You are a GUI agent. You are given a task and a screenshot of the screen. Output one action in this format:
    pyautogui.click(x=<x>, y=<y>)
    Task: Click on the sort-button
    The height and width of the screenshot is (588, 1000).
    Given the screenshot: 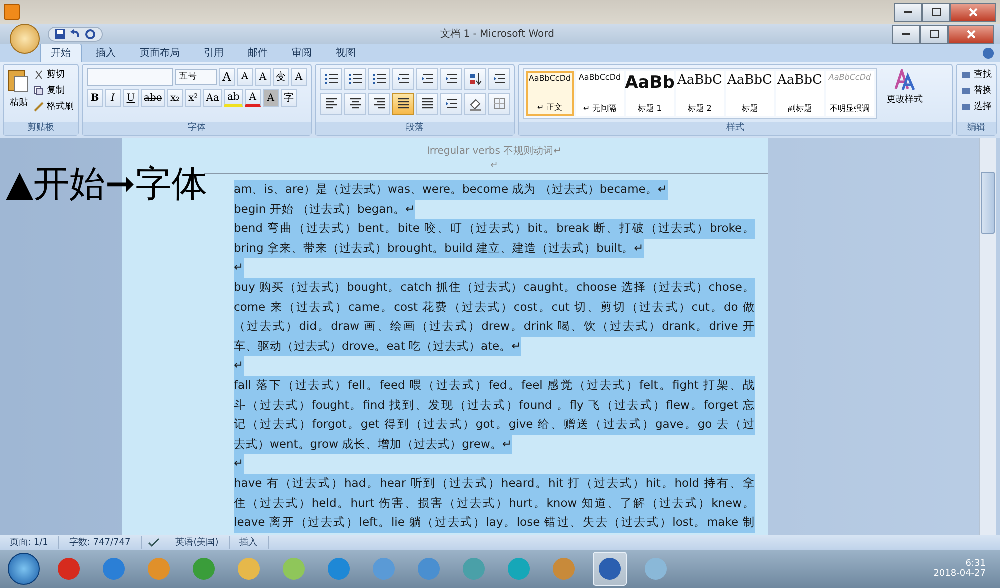 What is the action you would take?
    pyautogui.click(x=475, y=79)
    